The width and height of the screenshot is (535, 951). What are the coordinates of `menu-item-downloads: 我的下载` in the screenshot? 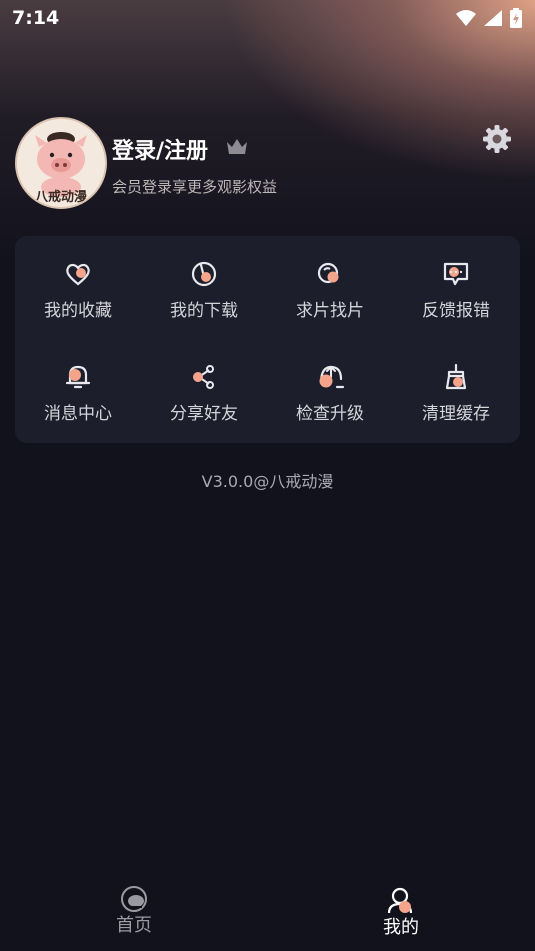 It's located at (204, 305).